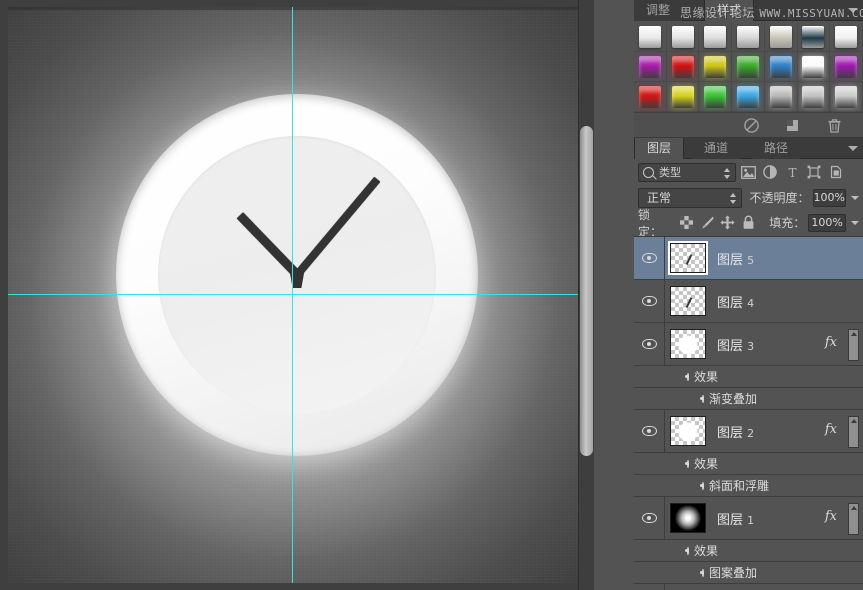 This screenshot has height=590, width=863. I want to click on delete-style-icon, so click(834, 125).